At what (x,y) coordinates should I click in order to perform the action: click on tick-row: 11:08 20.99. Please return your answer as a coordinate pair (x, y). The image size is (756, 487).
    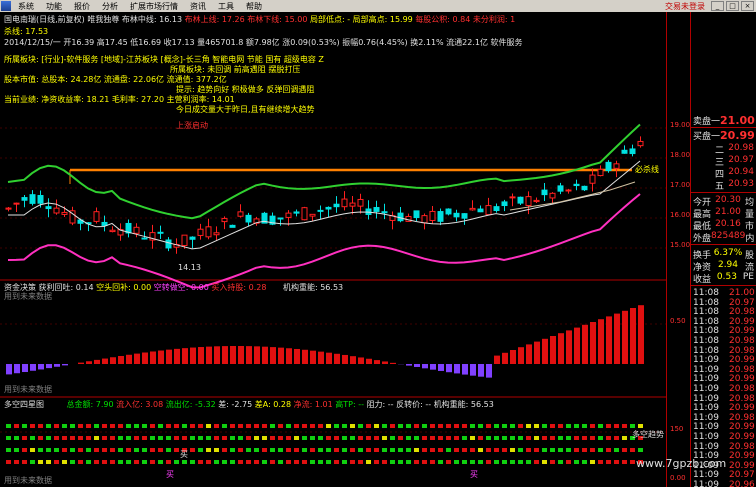
    Looking at the image, I should click on (724, 321).